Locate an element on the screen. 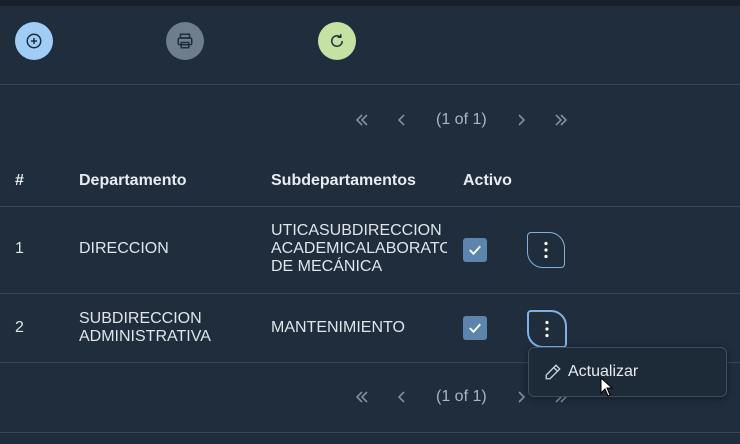  sub-line: UTICASUBDIRECCION is located at coordinates (356, 230).